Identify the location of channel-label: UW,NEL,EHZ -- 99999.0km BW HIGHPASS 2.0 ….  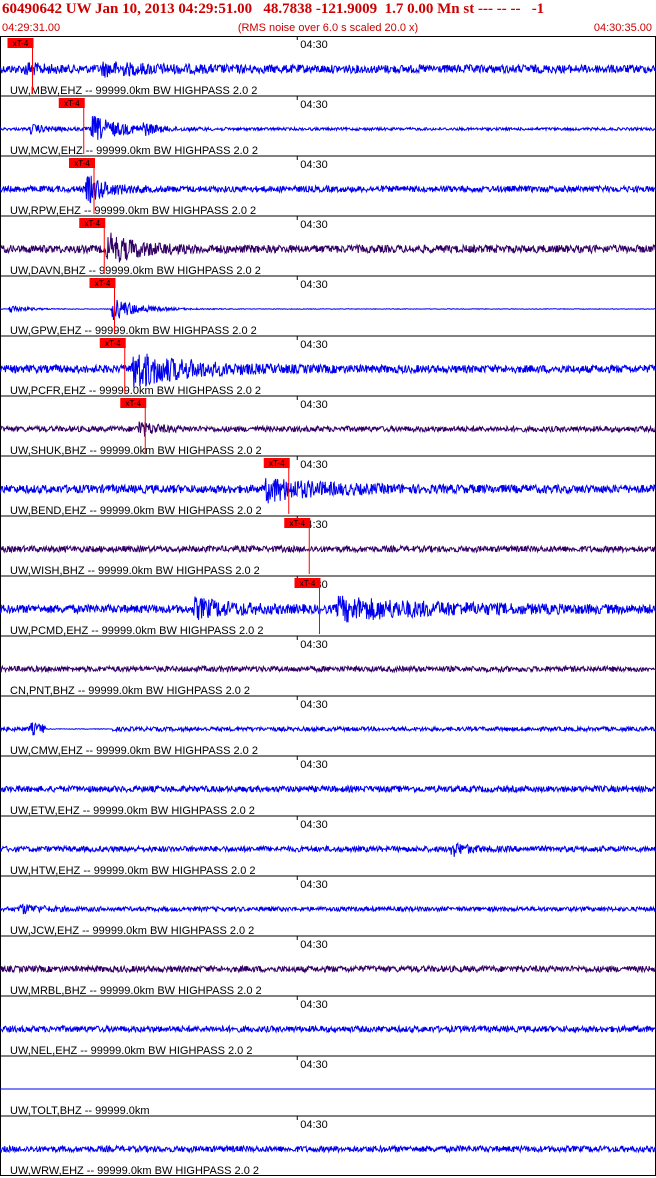
(131, 1051).